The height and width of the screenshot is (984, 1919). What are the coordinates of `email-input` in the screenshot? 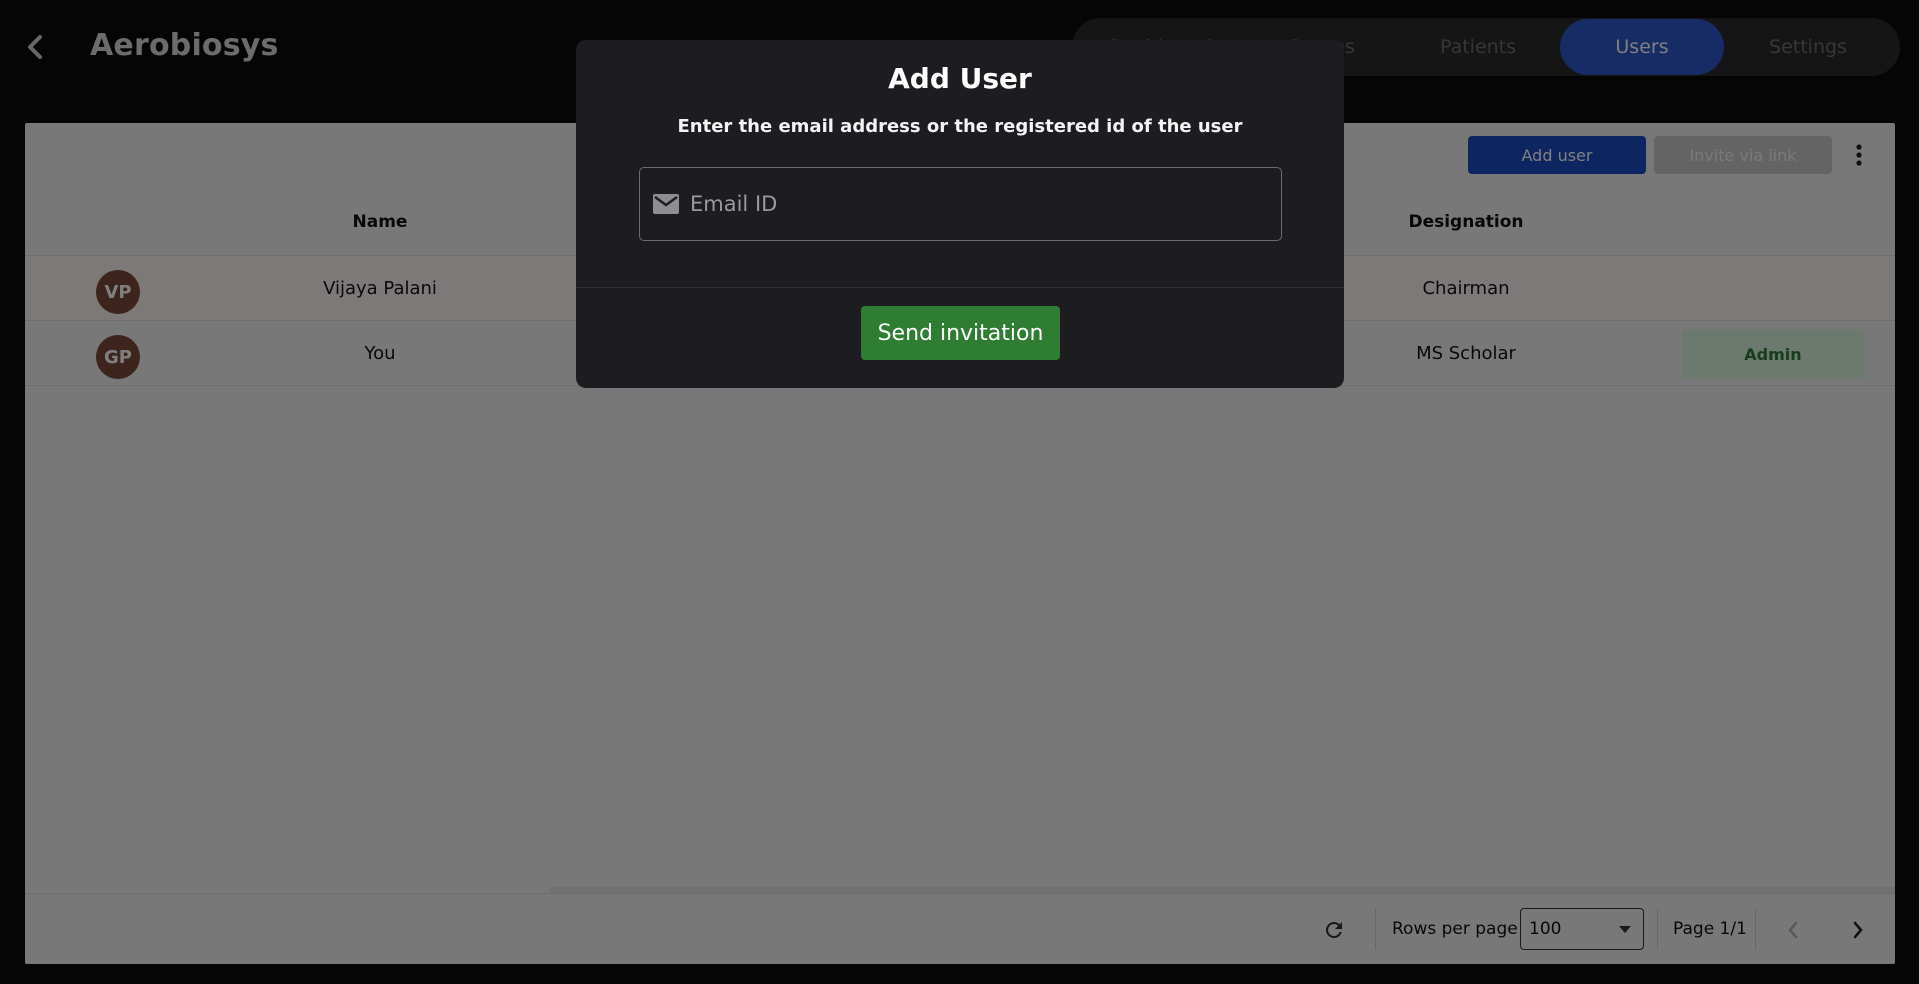 It's located at (980, 204).